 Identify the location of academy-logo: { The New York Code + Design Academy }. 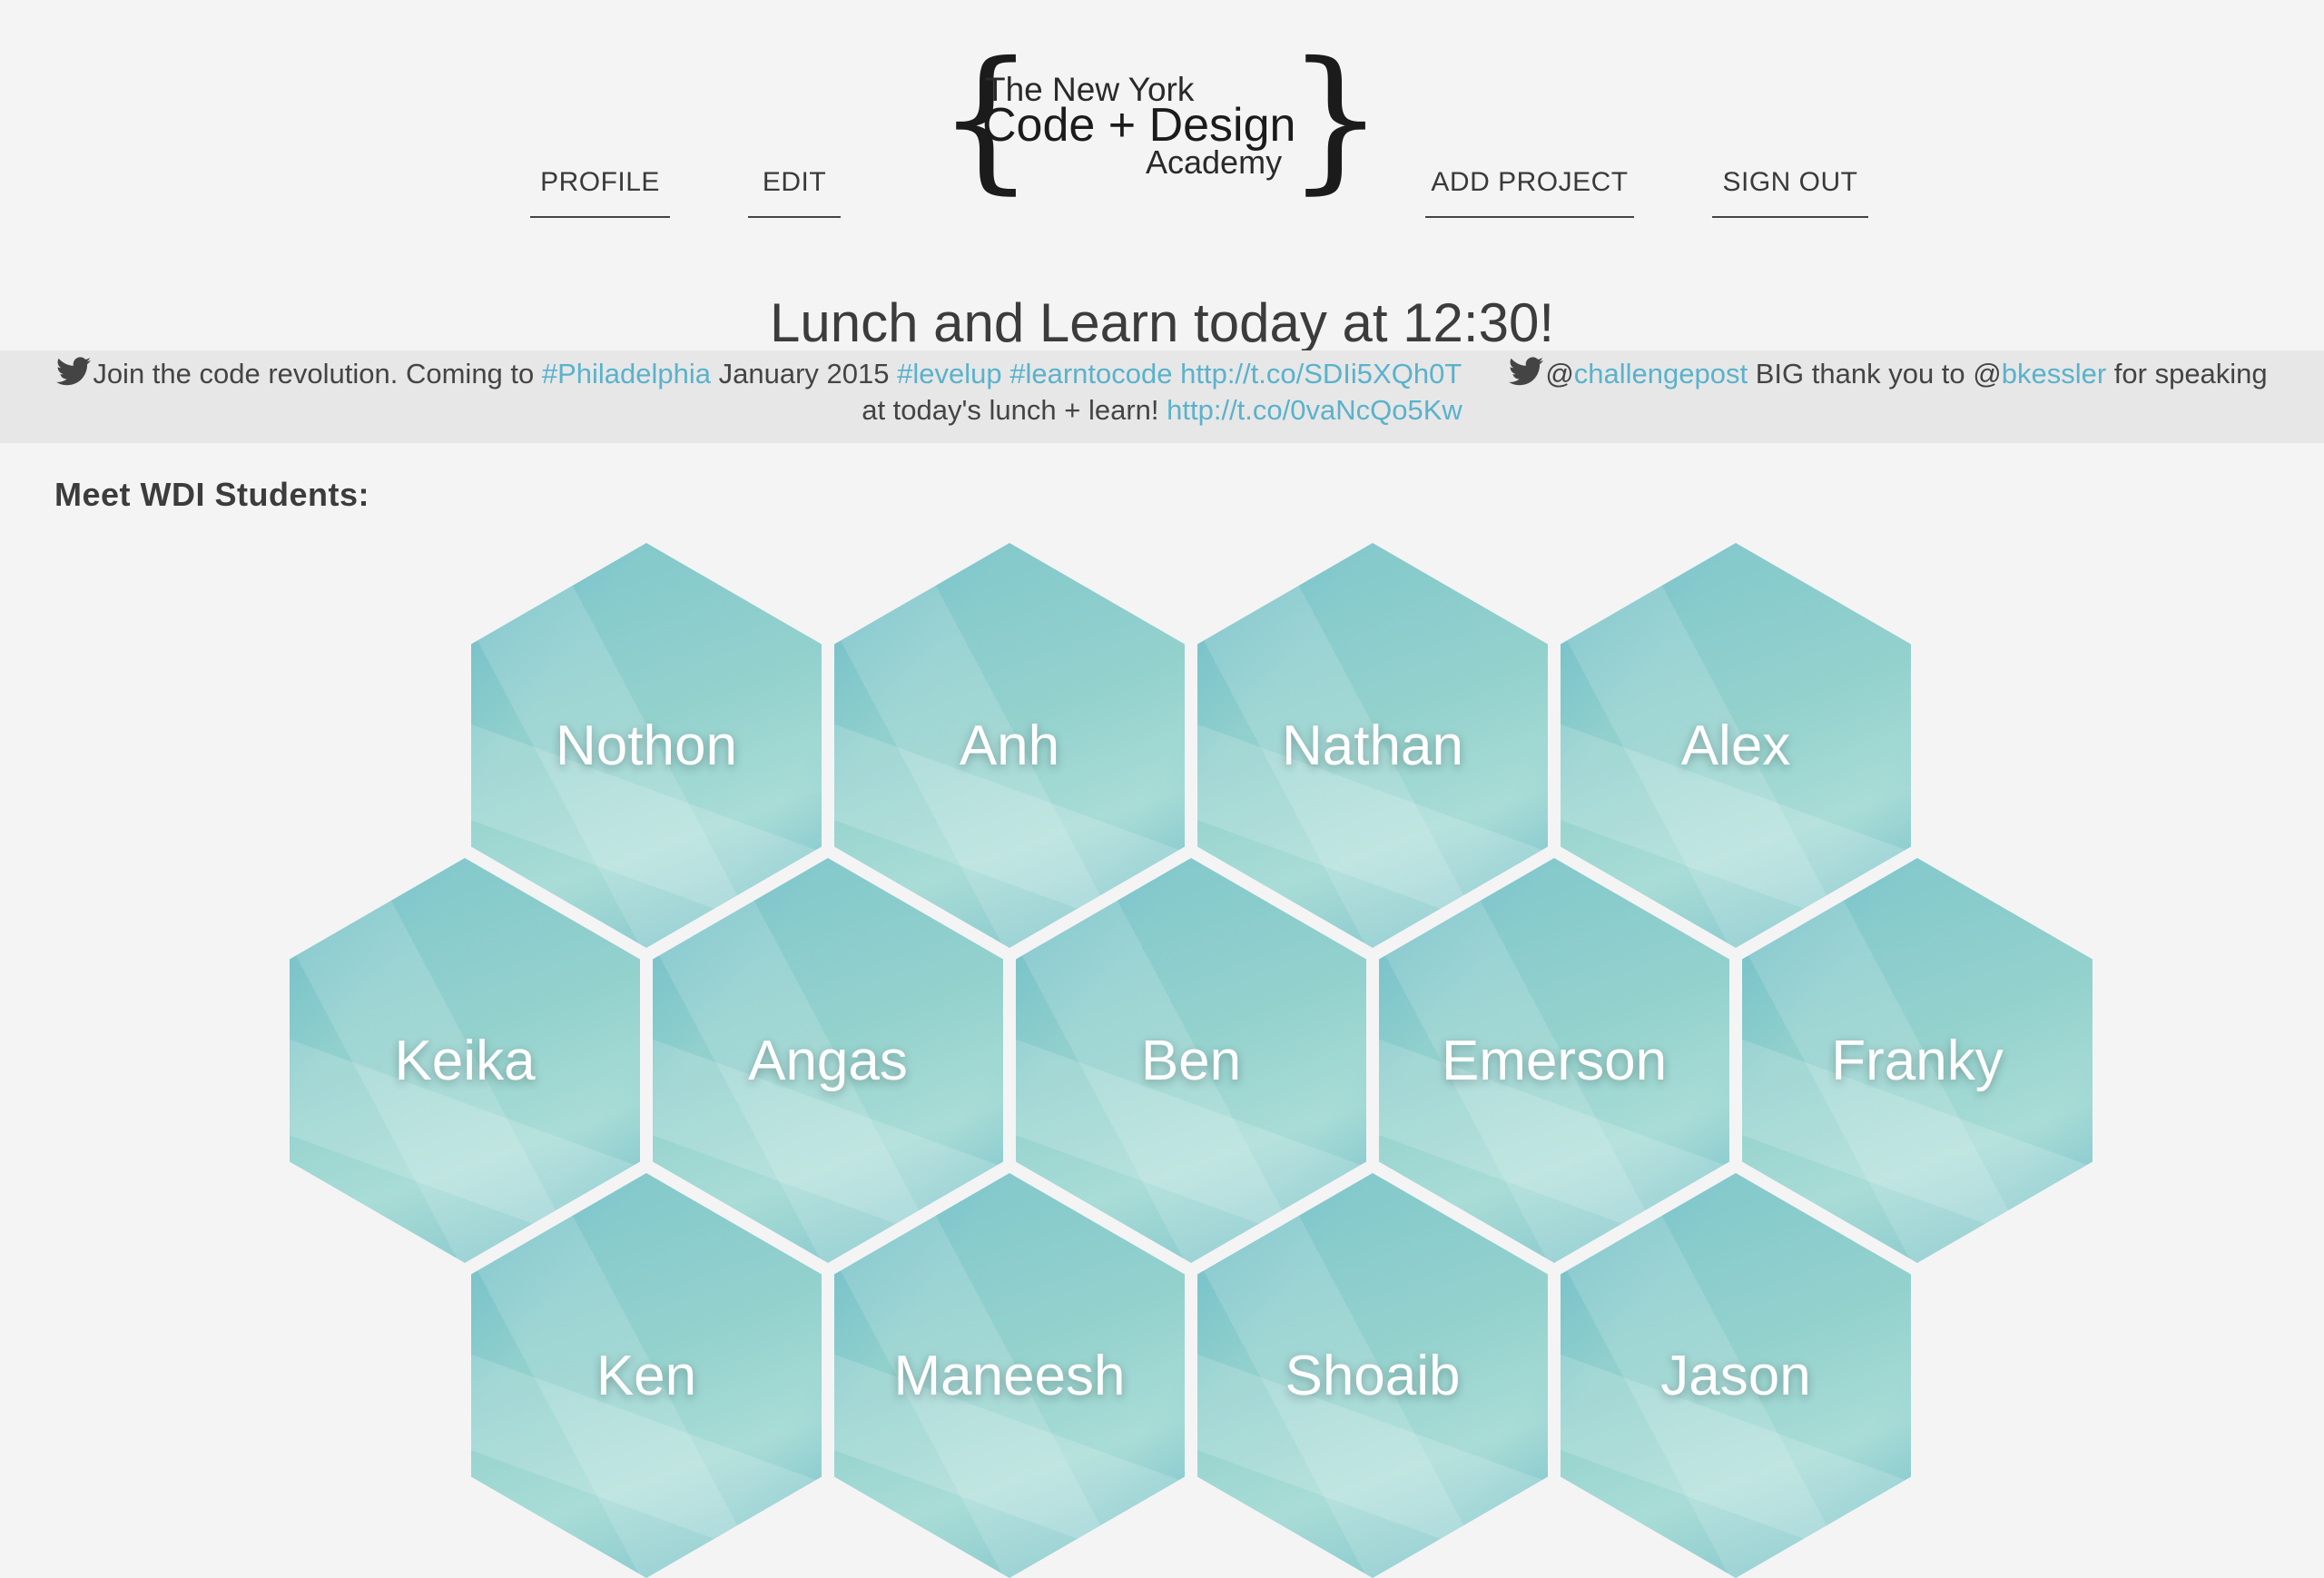
(1159, 120).